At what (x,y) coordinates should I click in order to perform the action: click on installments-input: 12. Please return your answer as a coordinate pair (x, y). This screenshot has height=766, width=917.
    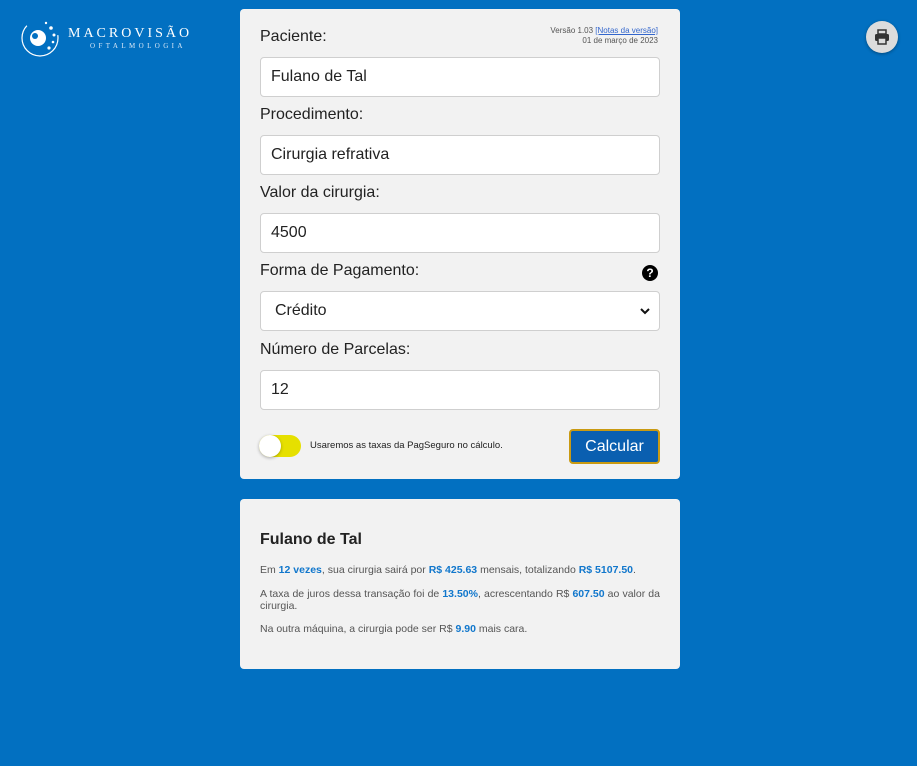
    Looking at the image, I should click on (460, 390).